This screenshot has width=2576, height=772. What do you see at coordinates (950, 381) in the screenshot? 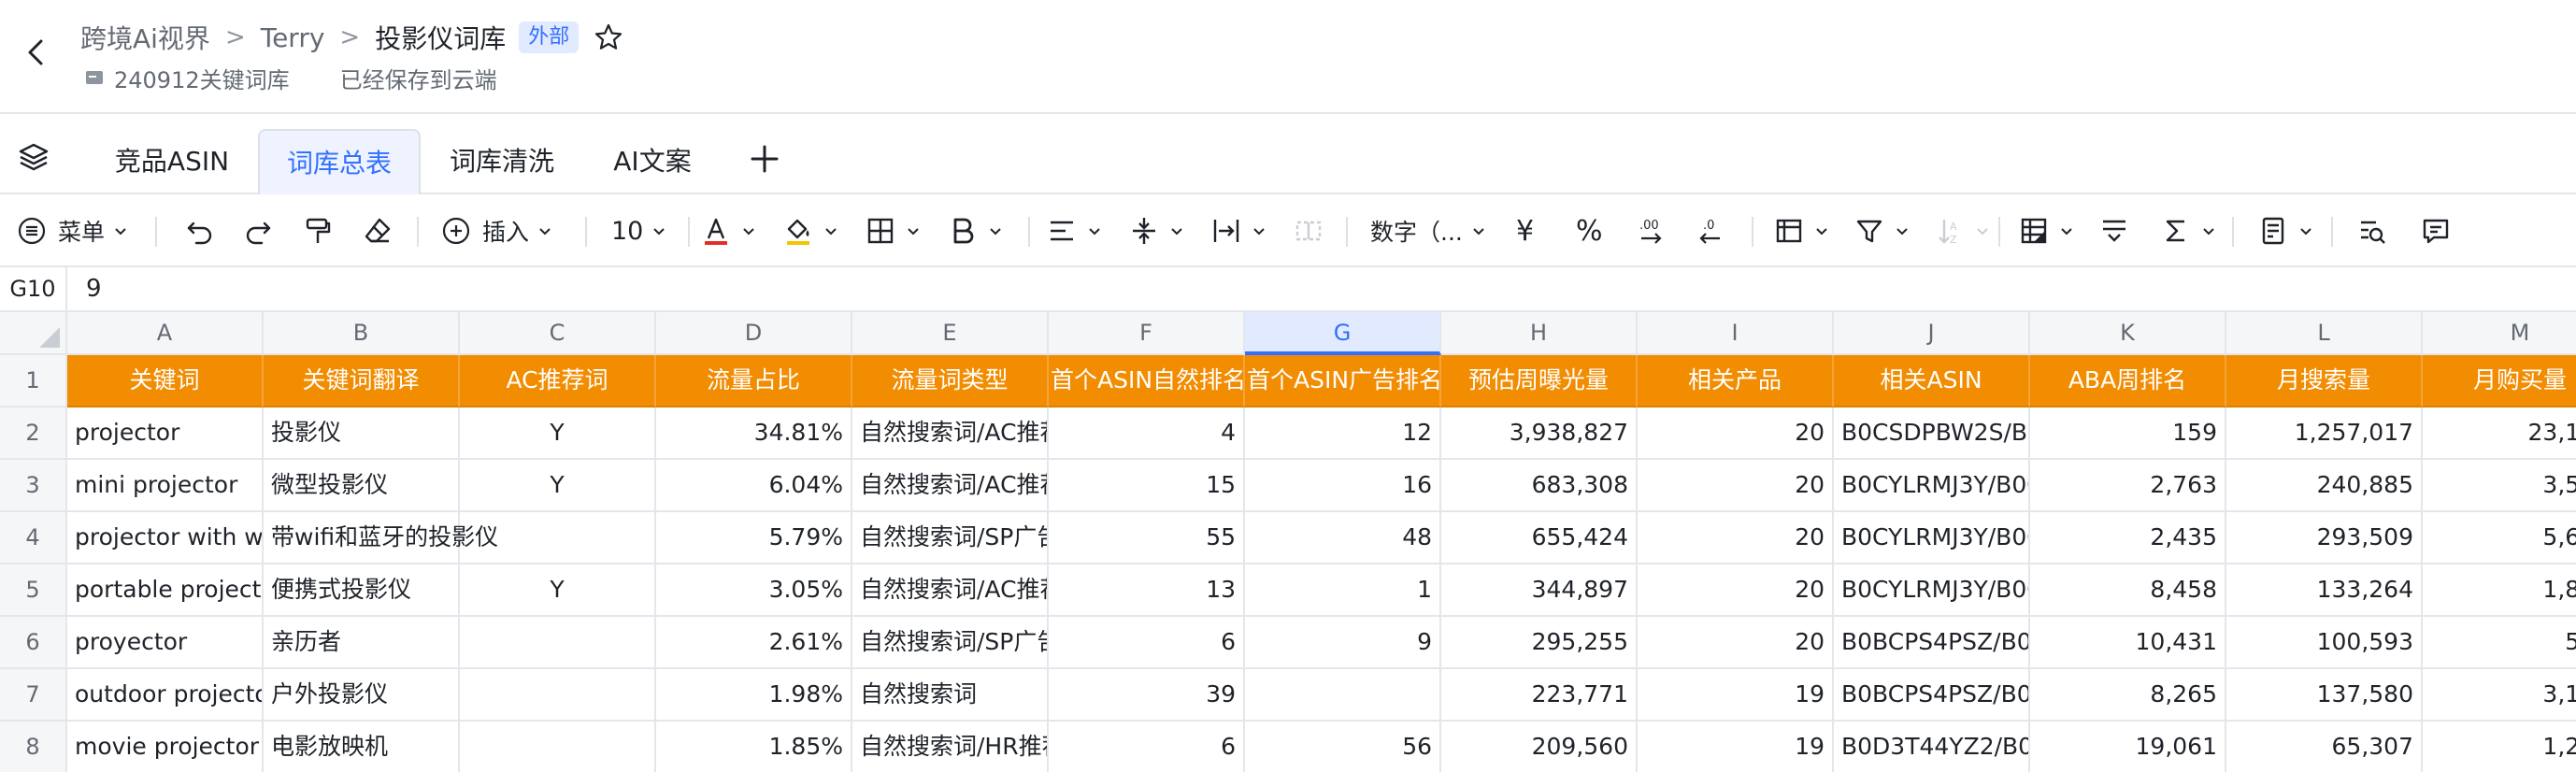
I see `table-header-cell: 流量词类型` at bounding box center [950, 381].